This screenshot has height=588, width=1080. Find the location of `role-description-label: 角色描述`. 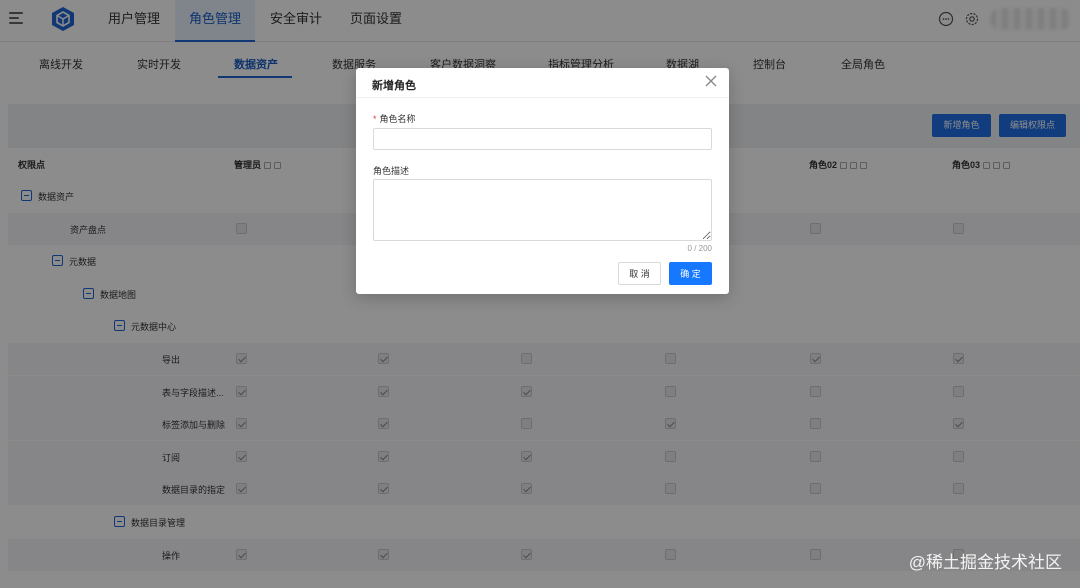

role-description-label: 角色描述 is located at coordinates (391, 171).